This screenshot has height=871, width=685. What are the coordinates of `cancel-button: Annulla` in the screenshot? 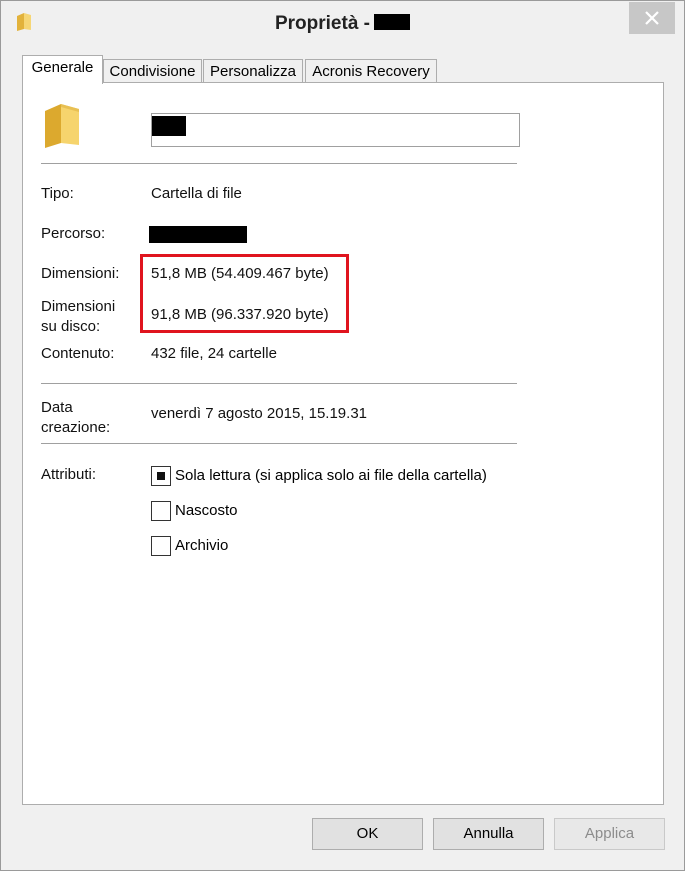 It's located at (488, 834).